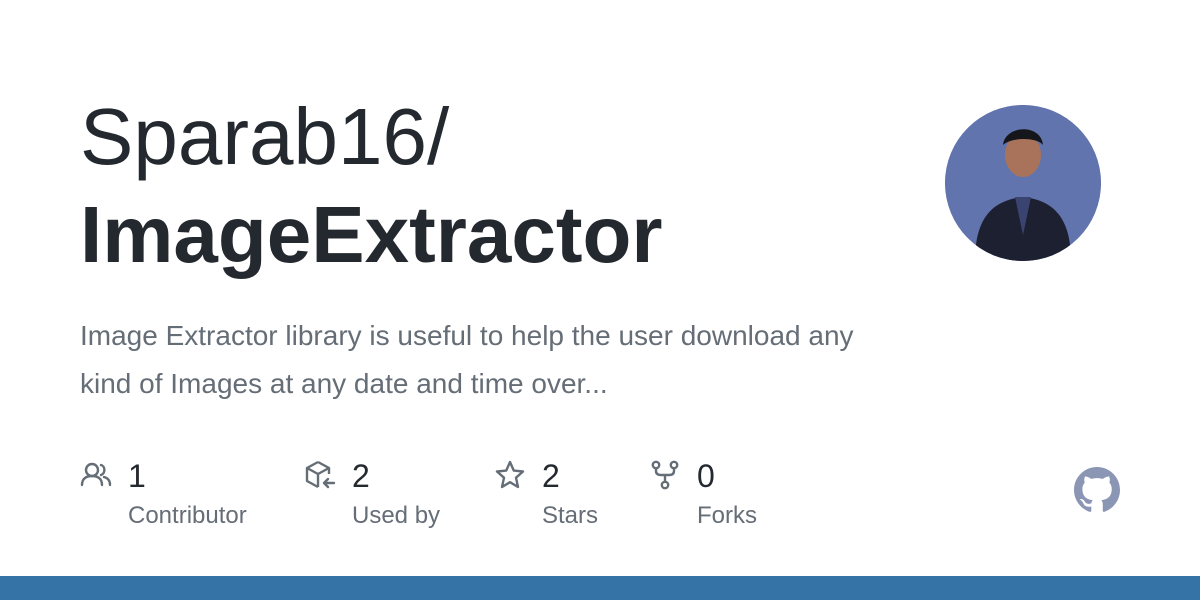 This screenshot has width=1200, height=600. What do you see at coordinates (187, 515) in the screenshot?
I see `stat-label: Contributor` at bounding box center [187, 515].